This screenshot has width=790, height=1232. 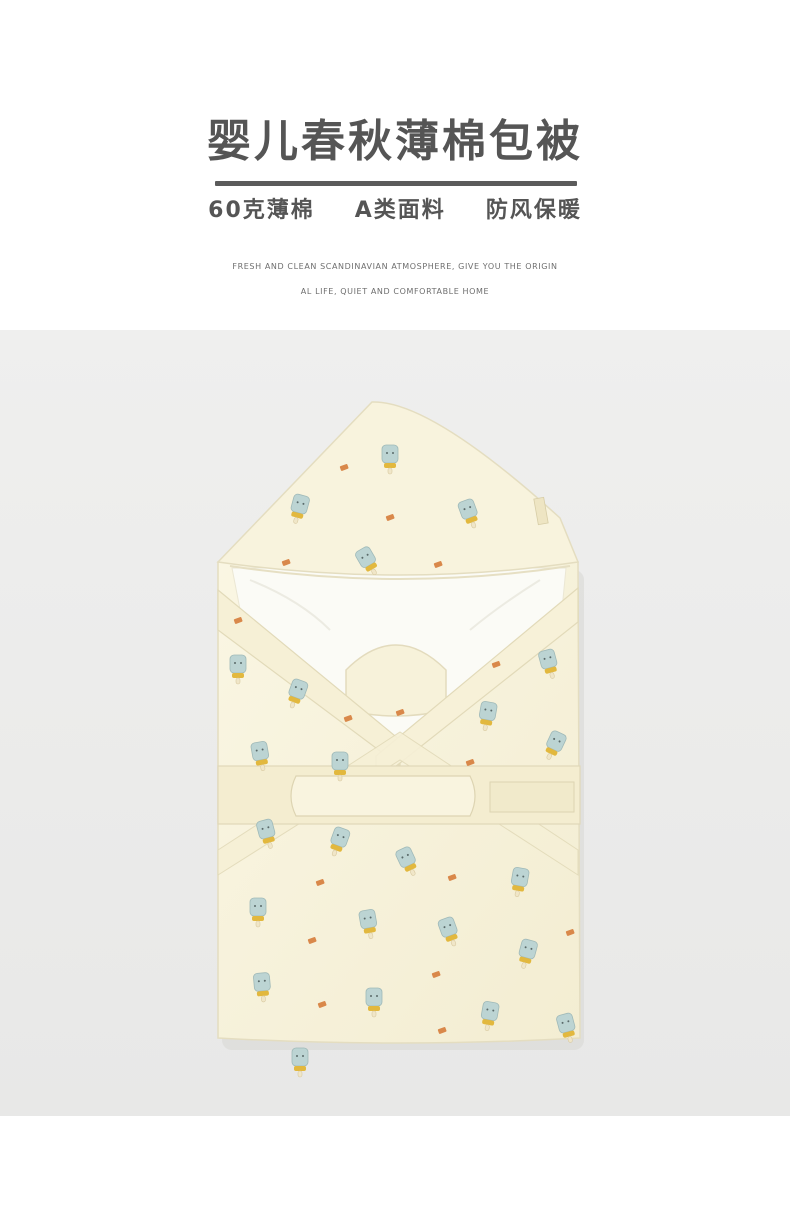 I want to click on footer-space, so click(x=395, y=1174).